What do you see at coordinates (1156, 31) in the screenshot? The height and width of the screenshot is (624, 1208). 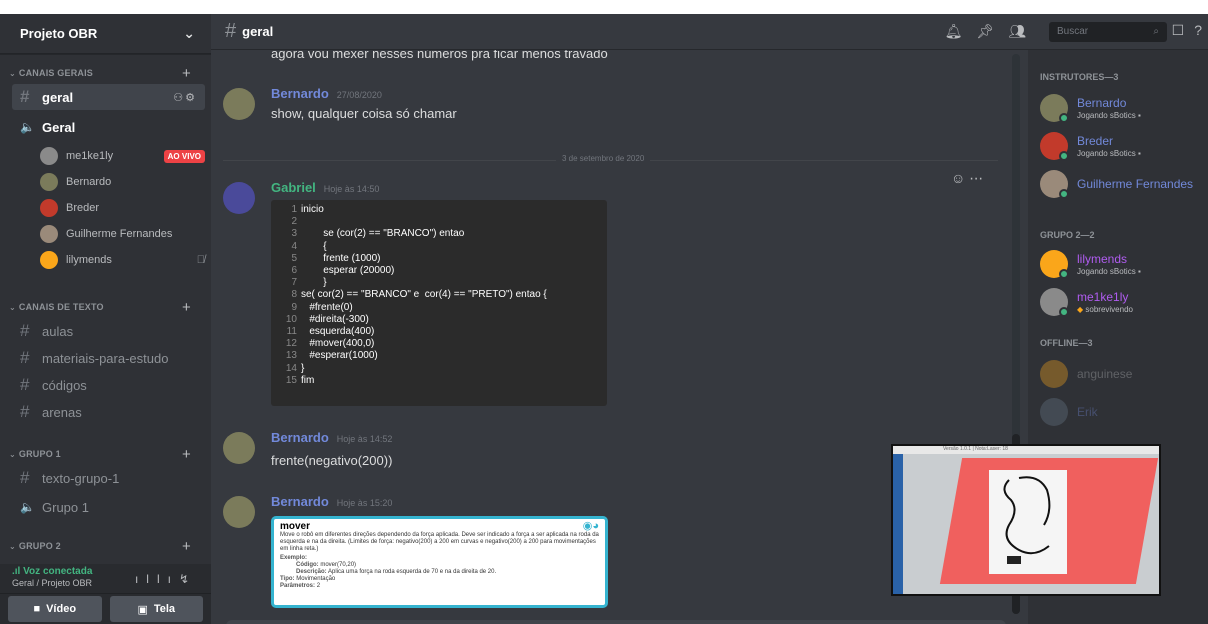 I see `search-icon: ⌕` at bounding box center [1156, 31].